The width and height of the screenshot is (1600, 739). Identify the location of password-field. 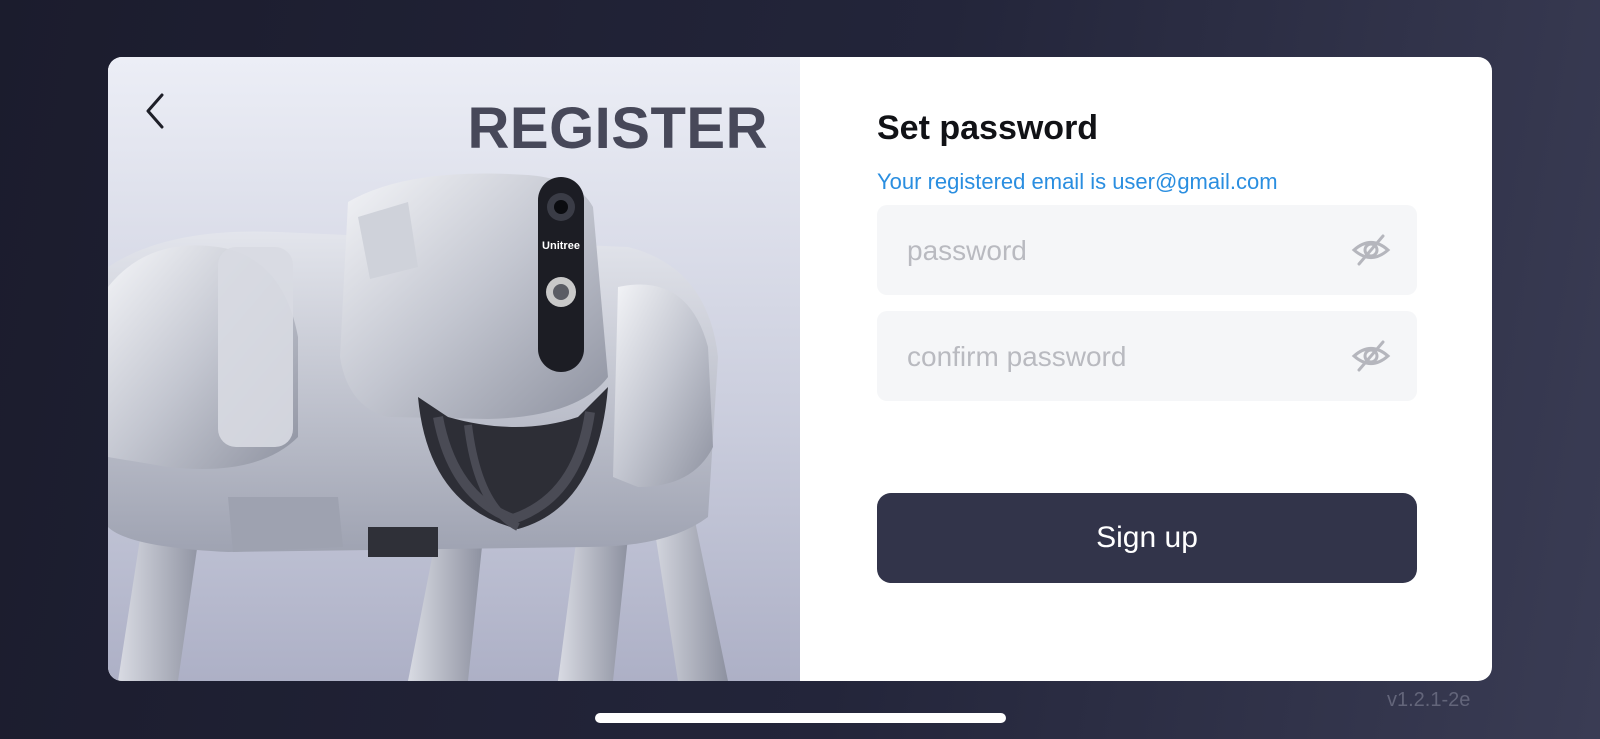
(1147, 251).